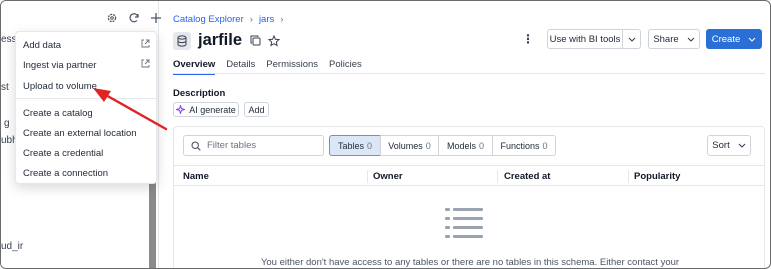 This screenshot has height=269, width=771. Describe the element at coordinates (464, 223) in the screenshot. I see `empty-list-icon` at that location.